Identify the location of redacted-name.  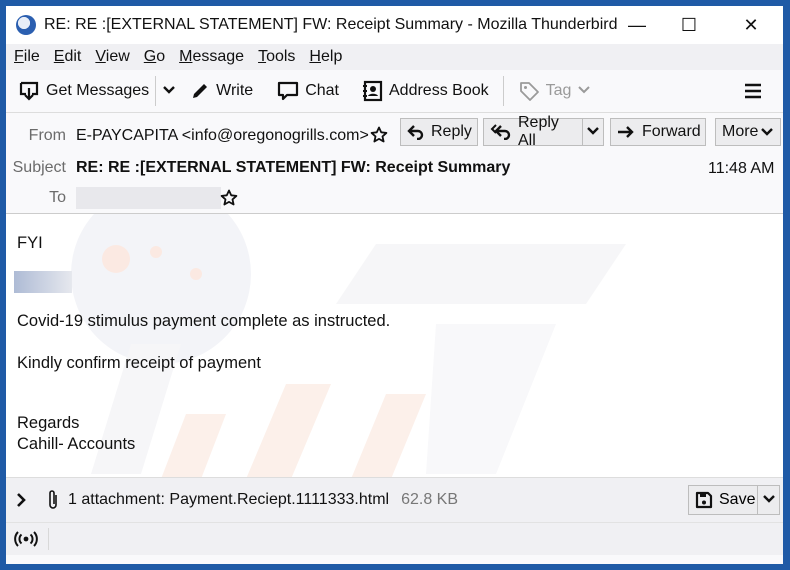
(43, 282).